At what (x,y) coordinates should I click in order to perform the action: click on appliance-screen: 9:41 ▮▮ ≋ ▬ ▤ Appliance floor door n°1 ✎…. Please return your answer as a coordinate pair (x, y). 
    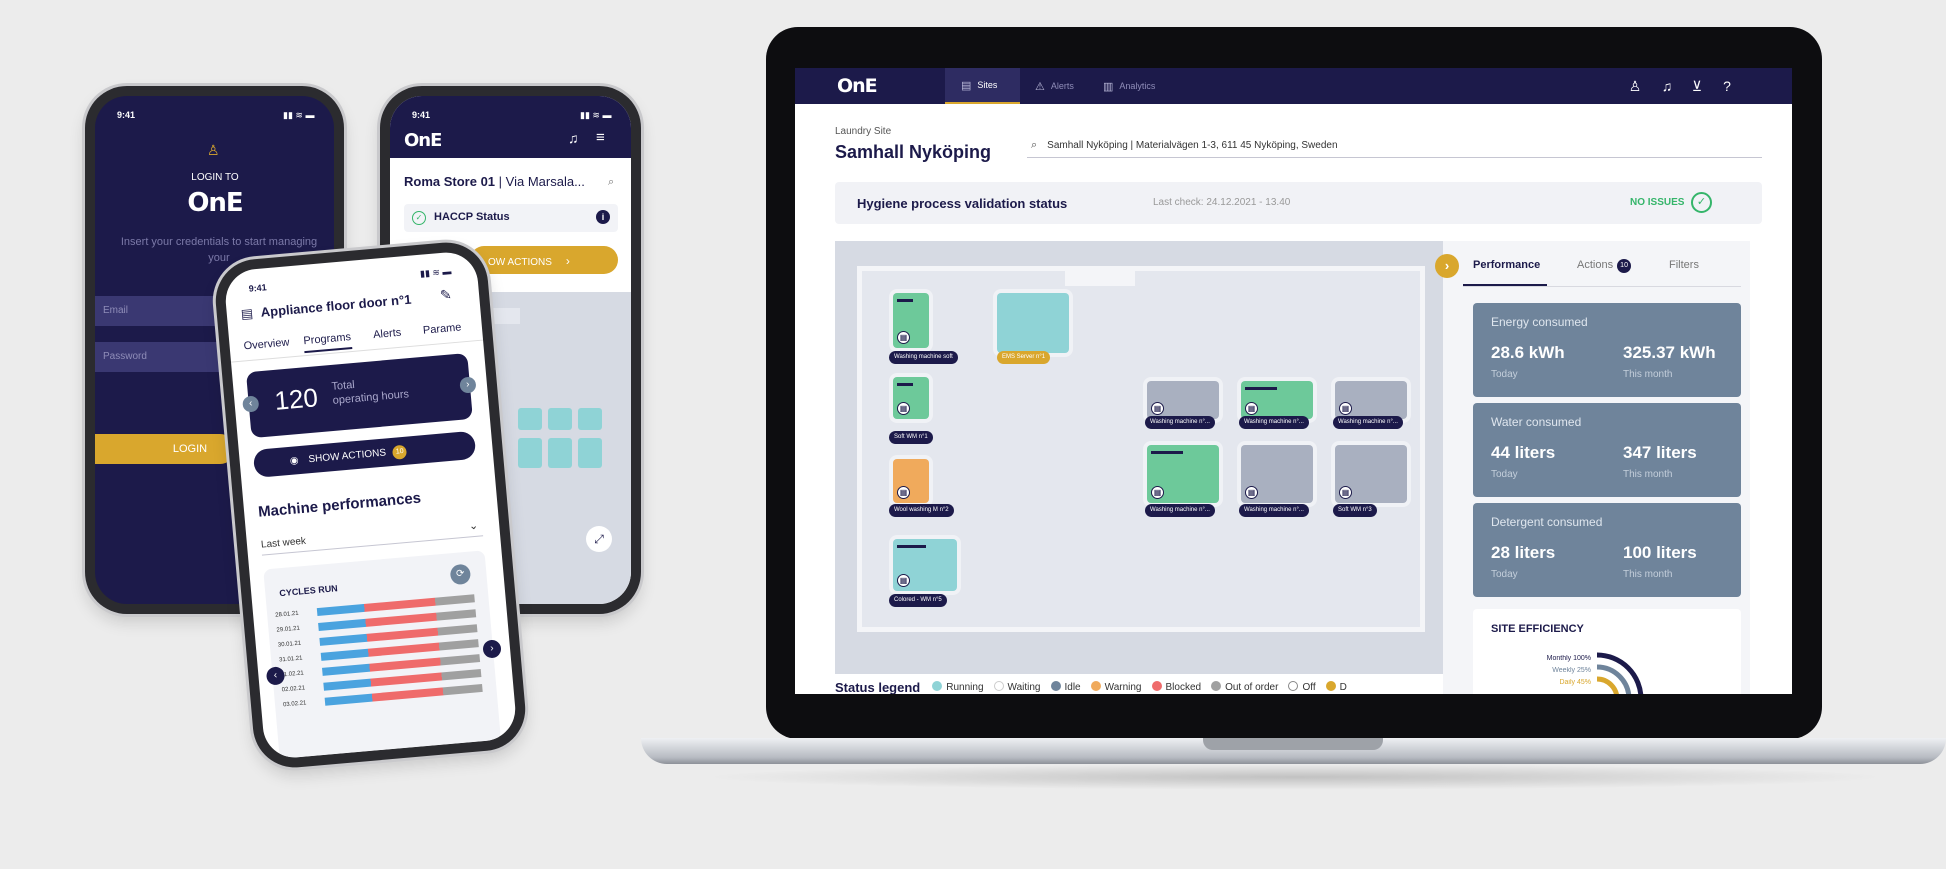
    Looking at the image, I should click on (370, 505).